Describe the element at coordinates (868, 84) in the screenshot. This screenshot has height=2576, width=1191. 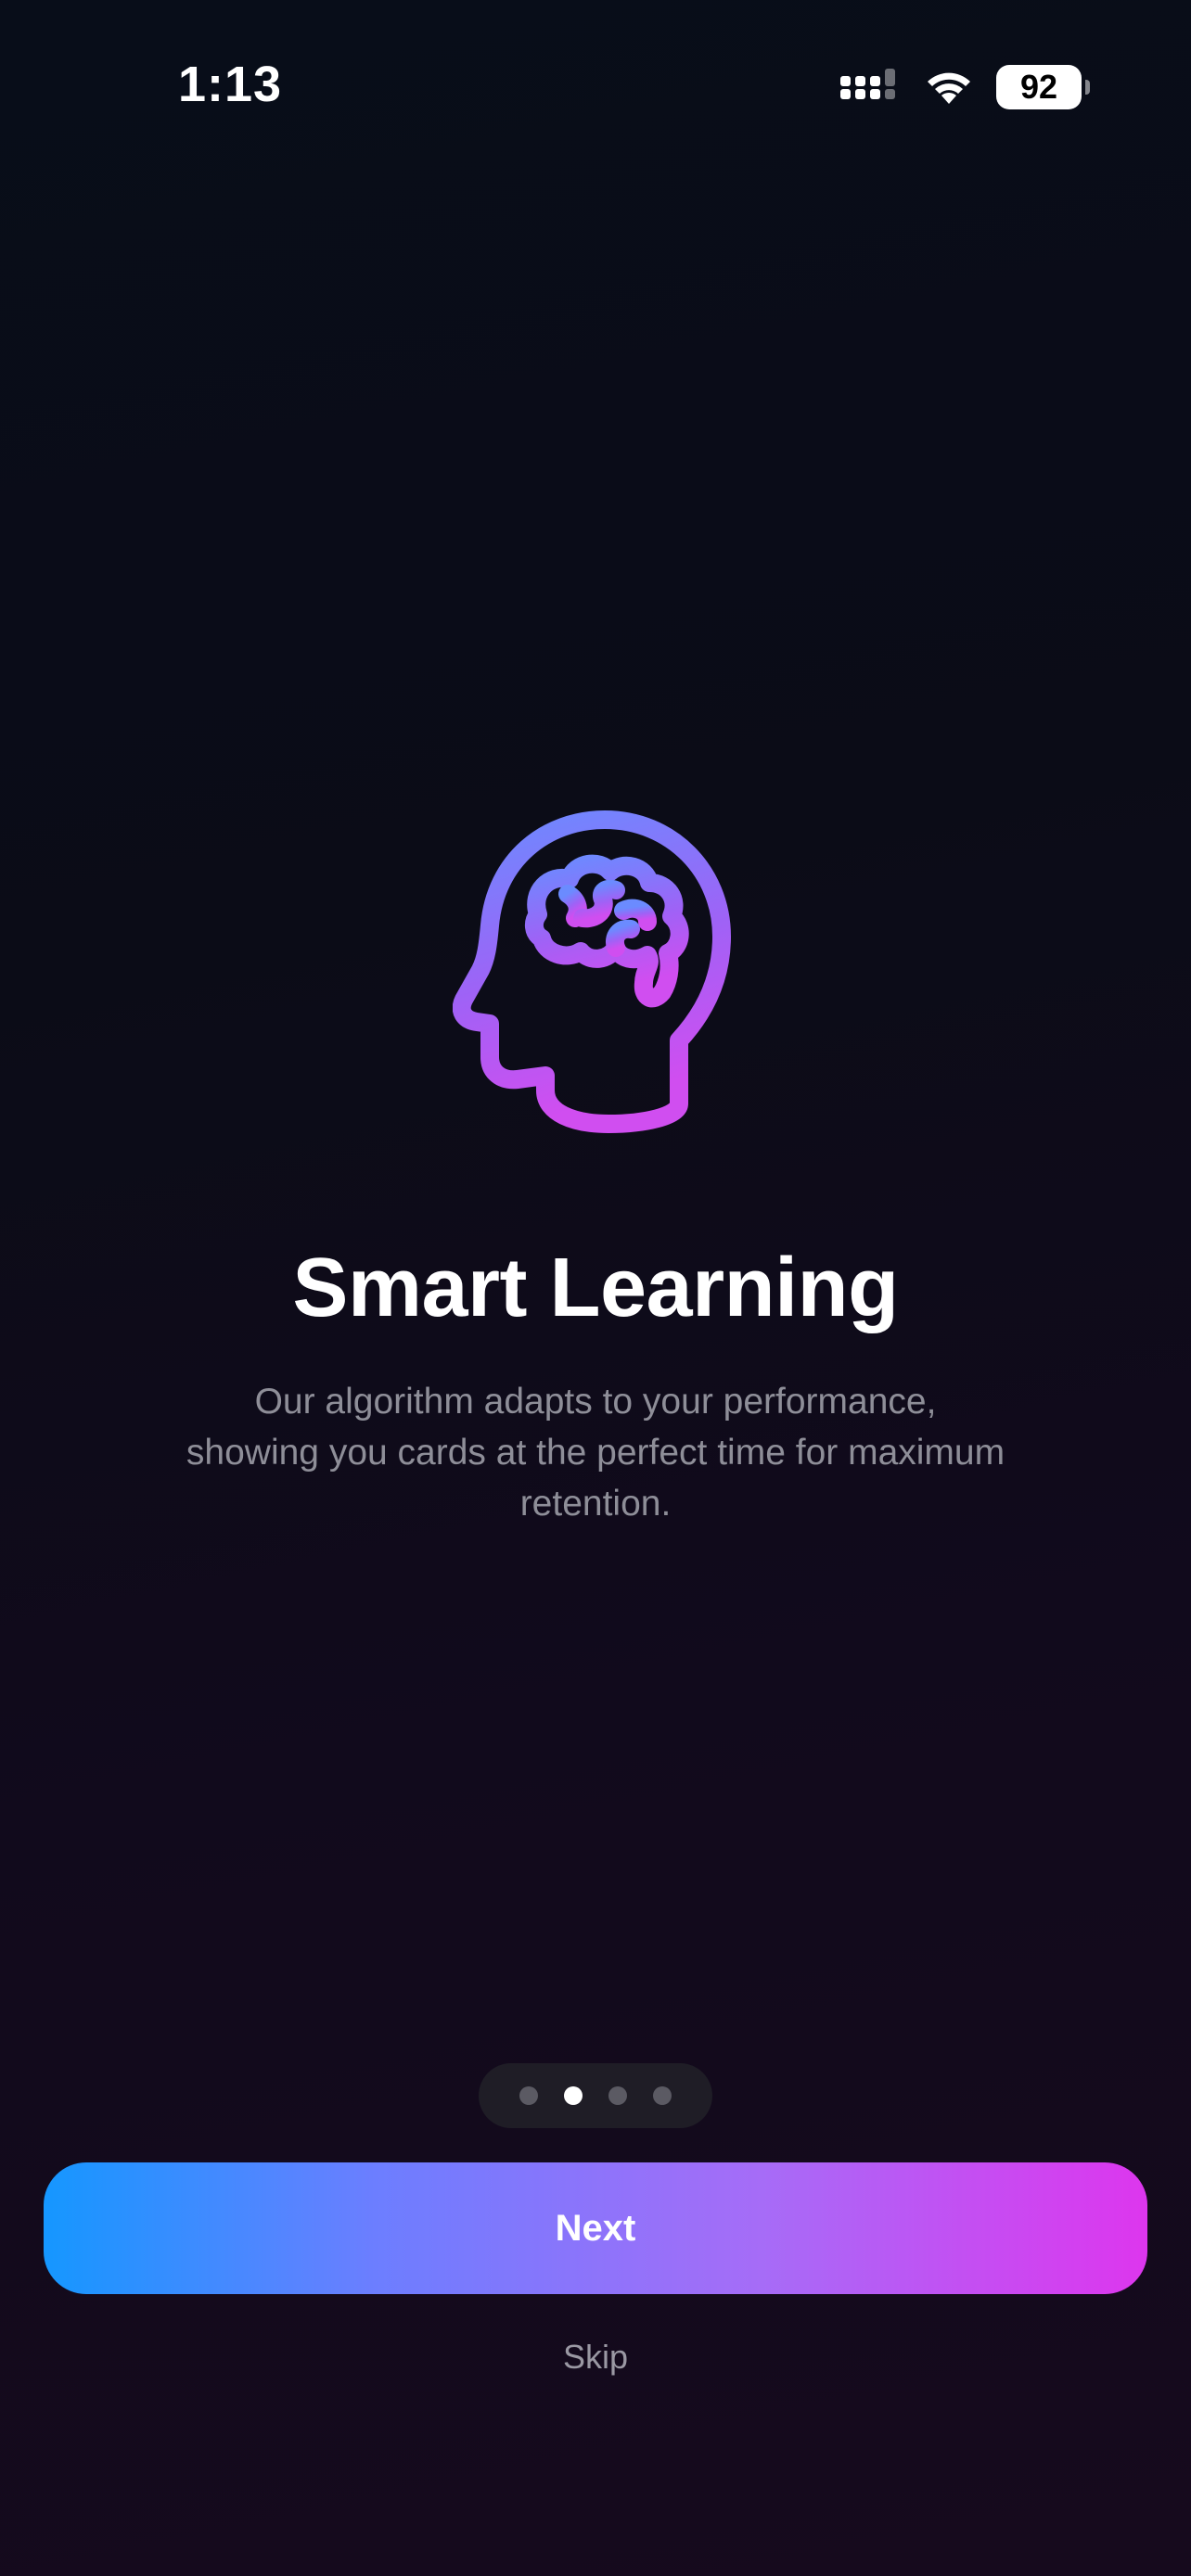
I see `cellular-signal-icon` at that location.